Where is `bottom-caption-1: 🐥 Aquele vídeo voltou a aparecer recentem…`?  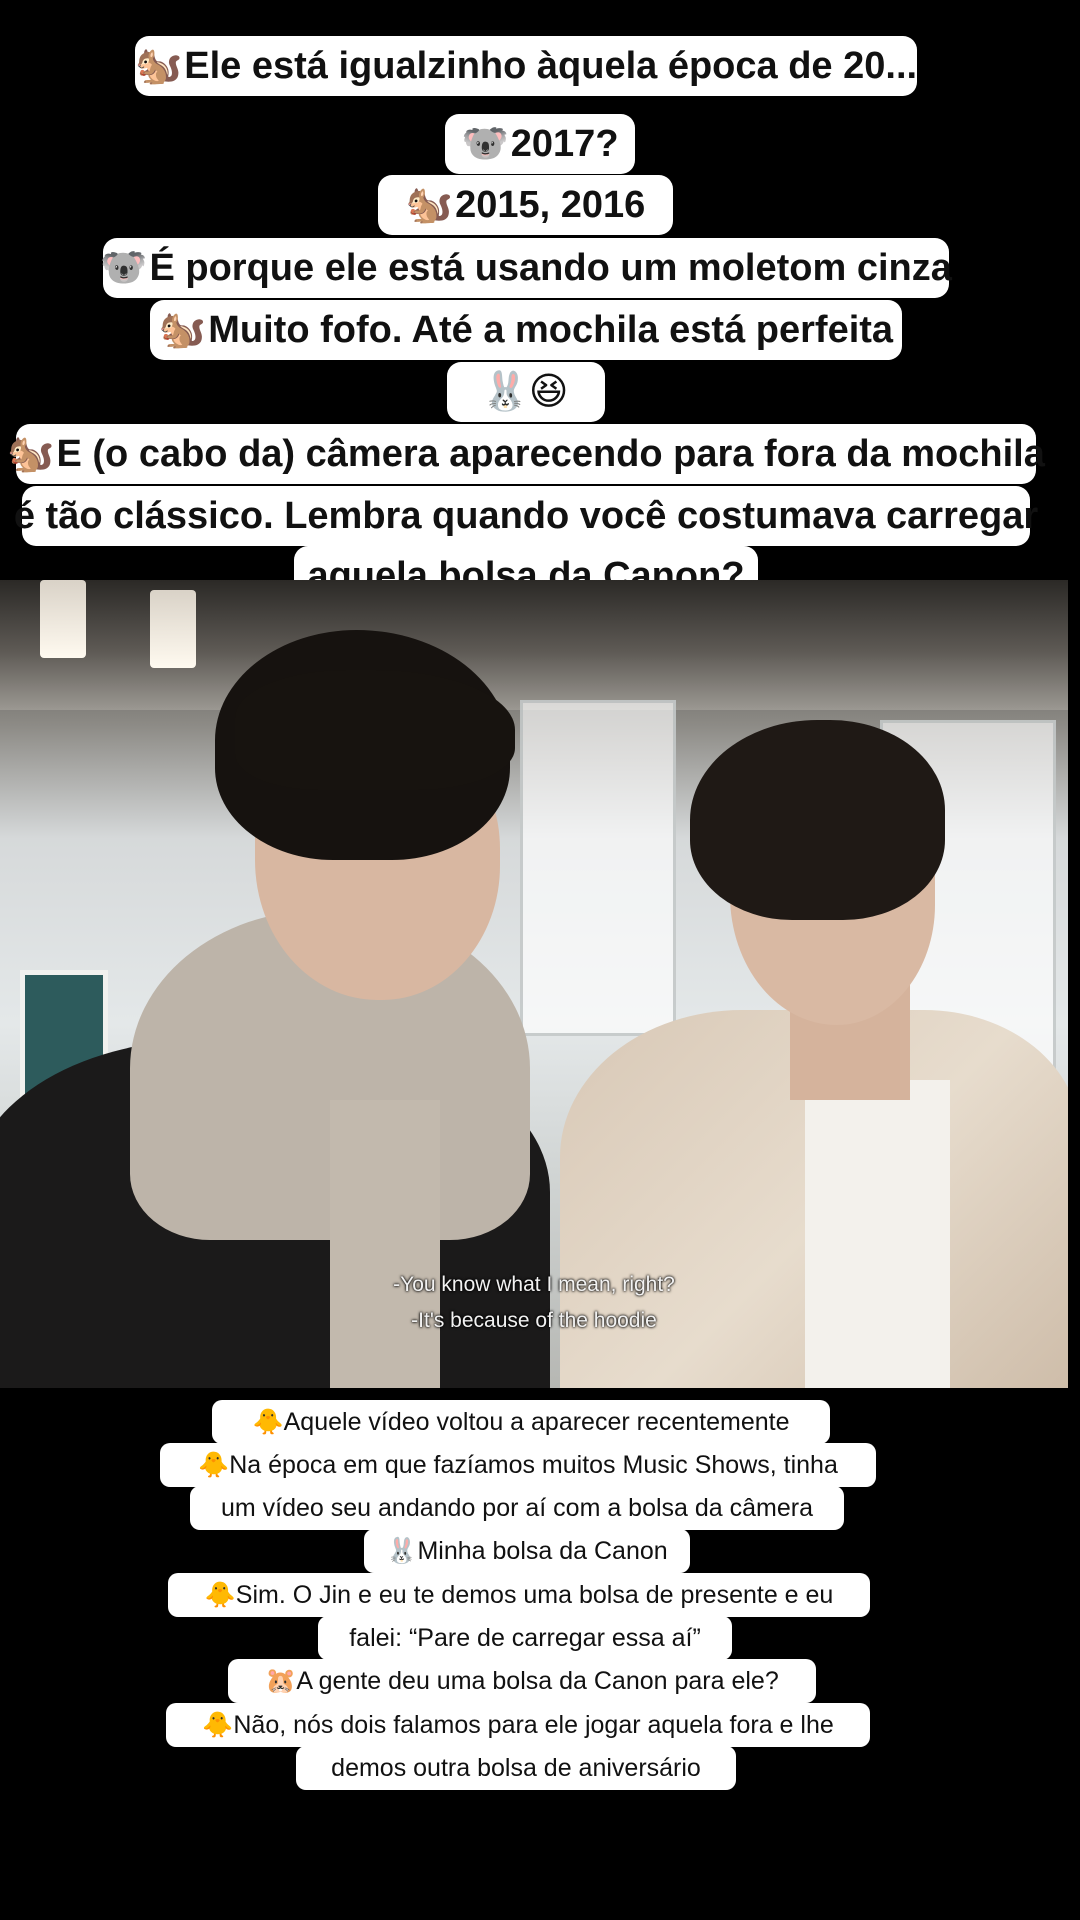 bottom-caption-1: 🐥 Aquele vídeo voltou a aparecer recentem… is located at coordinates (521, 1422).